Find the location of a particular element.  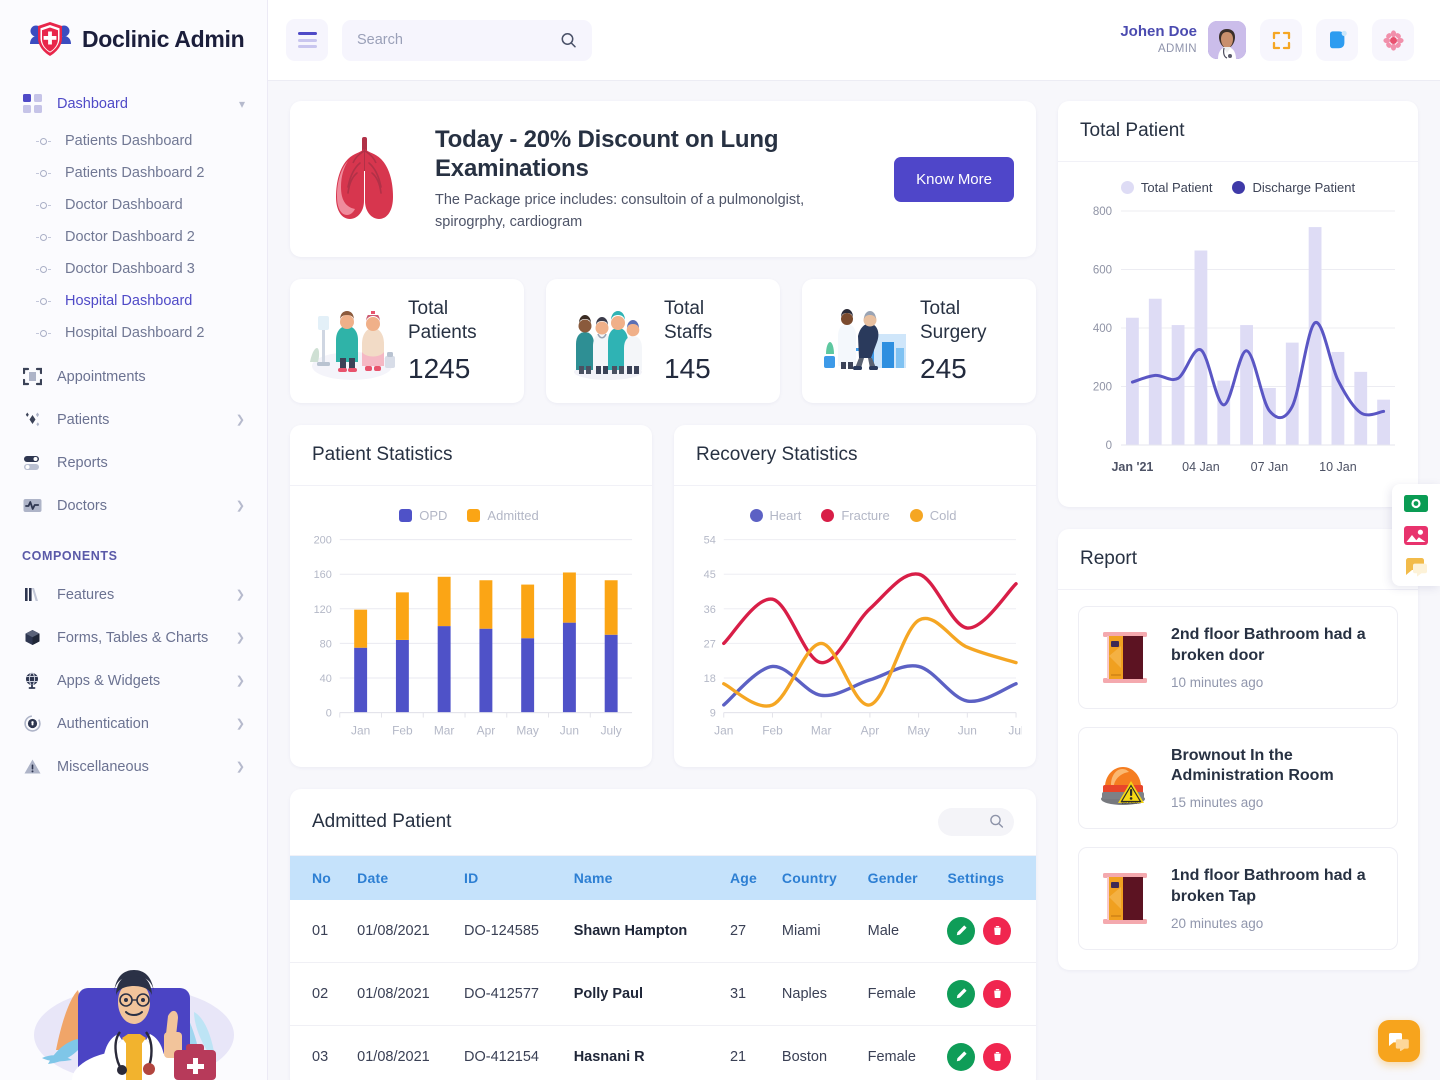

recovery-statistics-body: Heart Fracture Cold 9 18 27 36 45 54 Jan is located at coordinates (855, 626).